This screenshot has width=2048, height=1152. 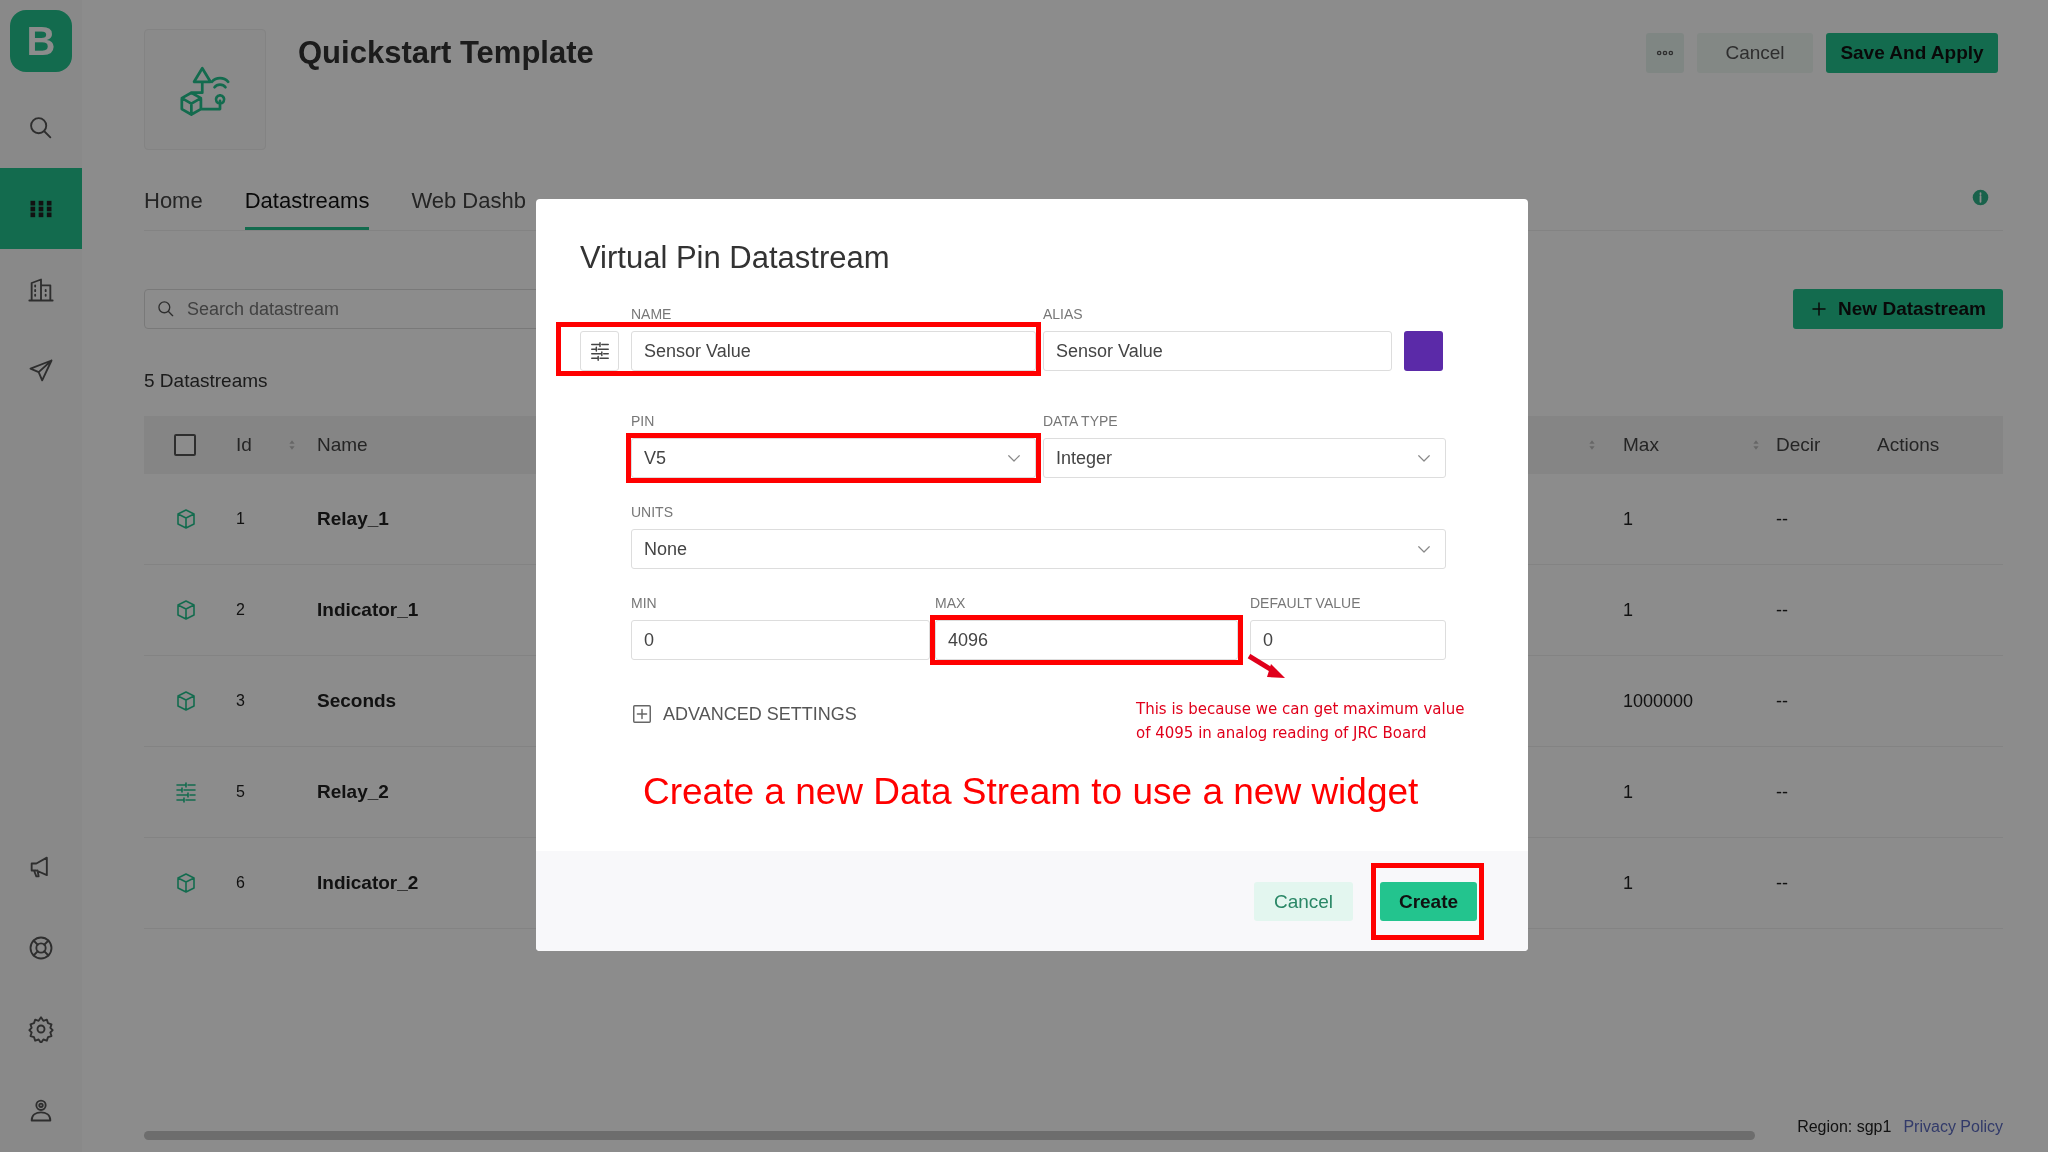 I want to click on units-select: None, so click(x=1038, y=549).